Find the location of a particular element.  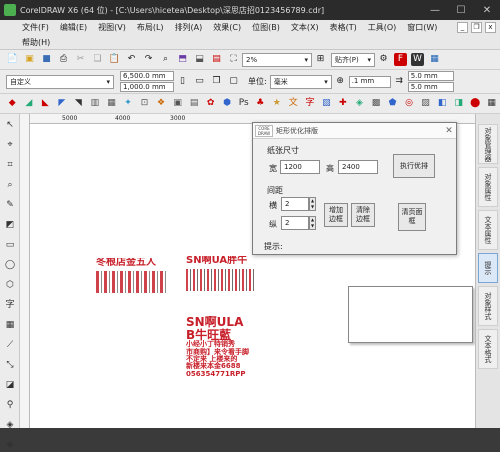

artwork-sign-2: SN啊UA胖牛 is located at coordinates (220, 275).